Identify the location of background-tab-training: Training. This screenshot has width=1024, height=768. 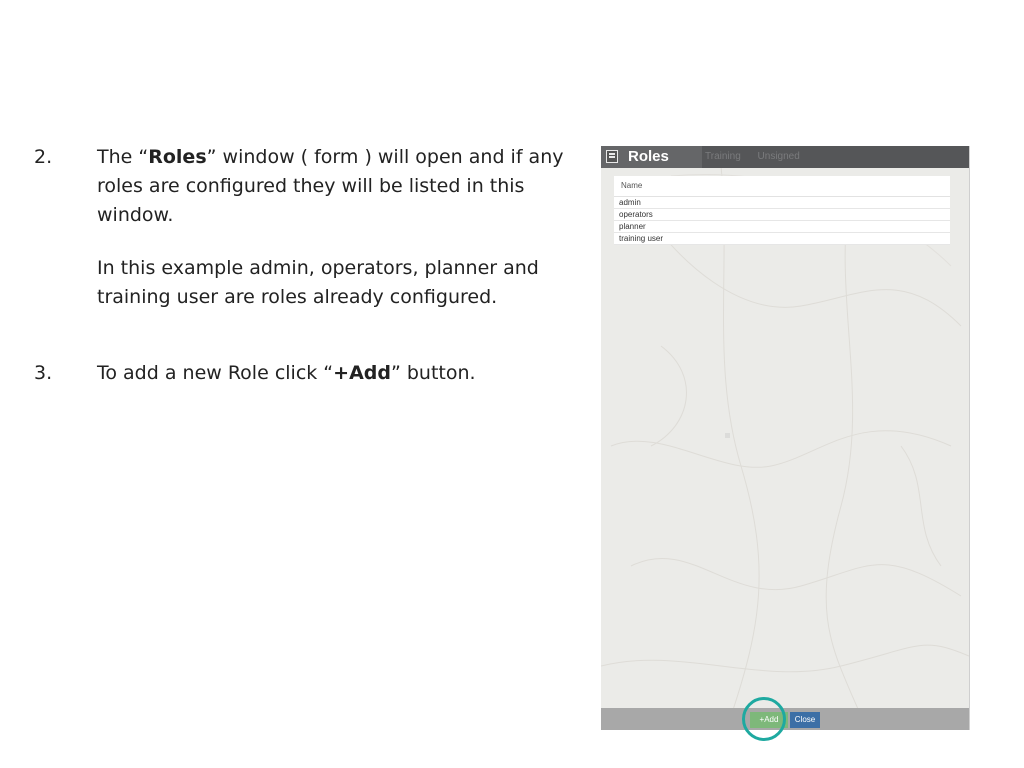
(723, 156).